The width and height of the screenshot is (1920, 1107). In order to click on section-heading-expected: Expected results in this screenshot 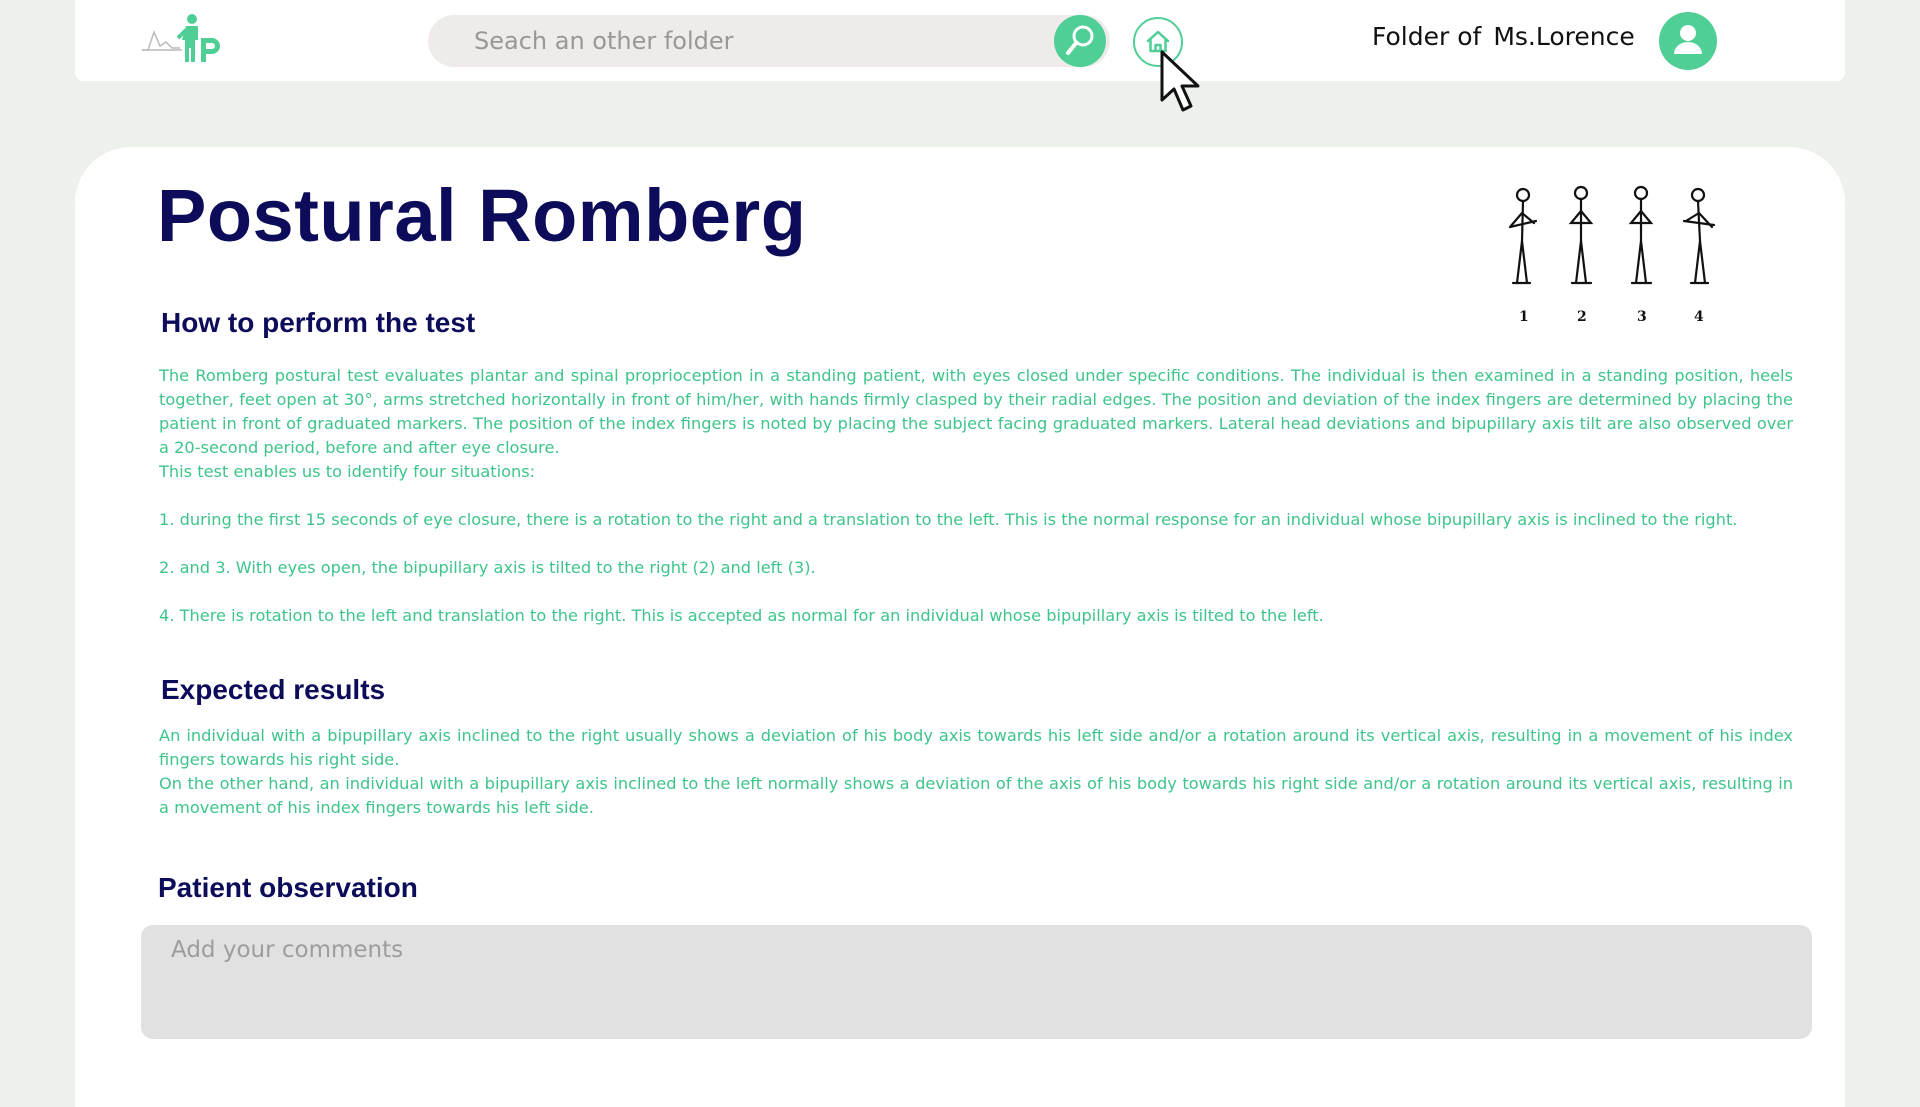, I will do `click(273, 689)`.